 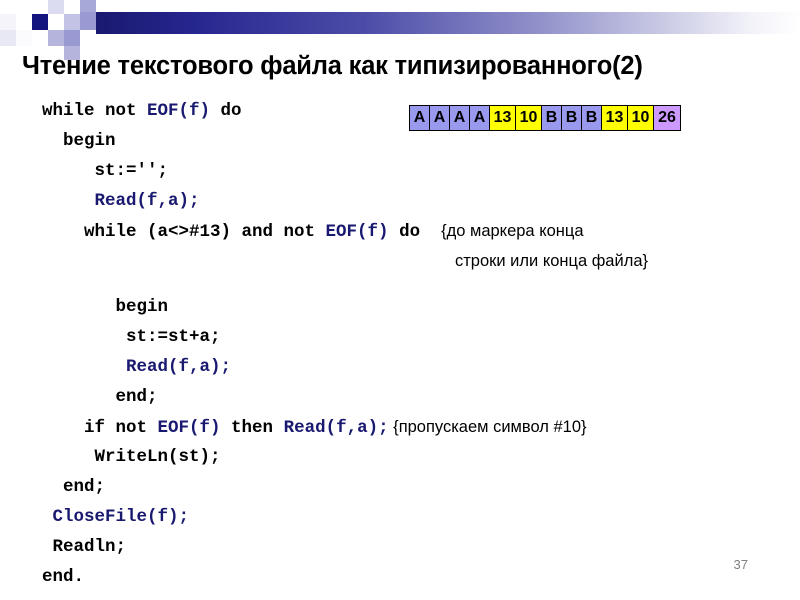 I want to click on code-line: while not EOF(f) do, so click(x=400, y=111).